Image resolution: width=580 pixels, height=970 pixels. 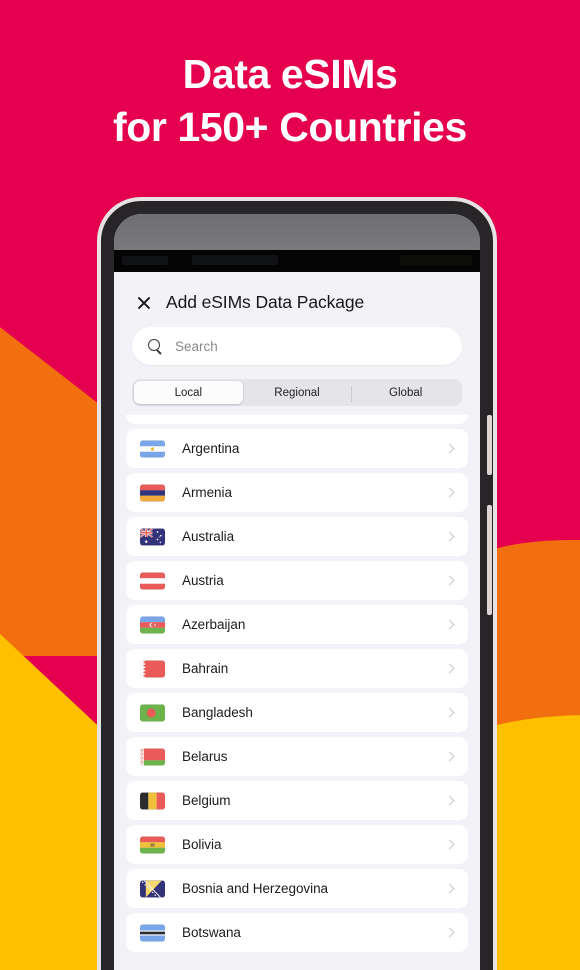 What do you see at coordinates (152, 624) in the screenshot?
I see `flag-icon-azerbaijan` at bounding box center [152, 624].